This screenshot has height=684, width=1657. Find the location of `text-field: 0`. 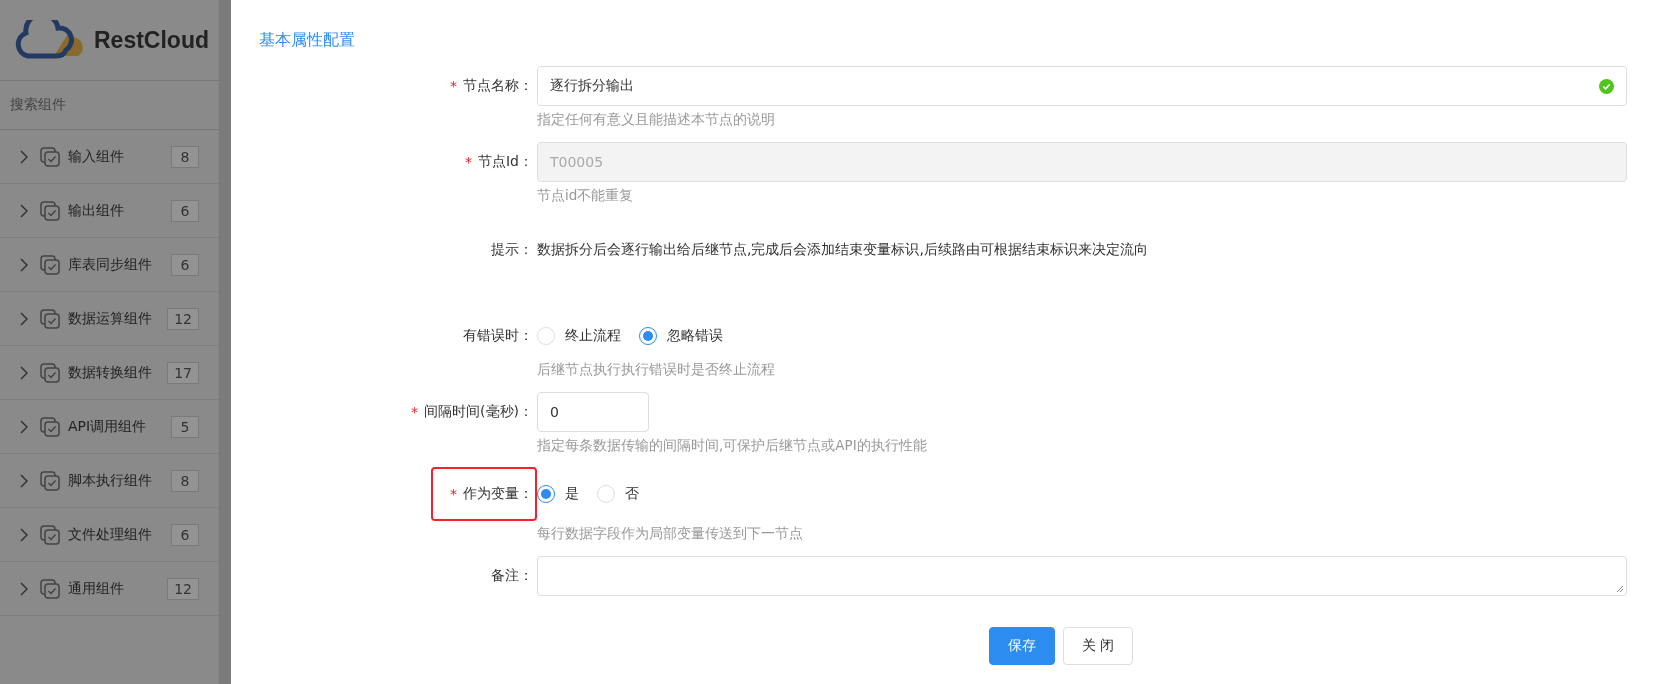

text-field: 0 is located at coordinates (593, 412).